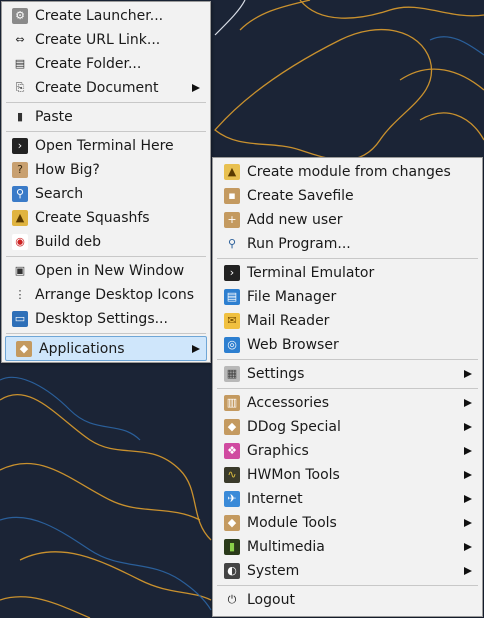 The height and width of the screenshot is (618, 484). Describe the element at coordinates (276, 374) in the screenshot. I see `menu-item-label: Settings` at that location.